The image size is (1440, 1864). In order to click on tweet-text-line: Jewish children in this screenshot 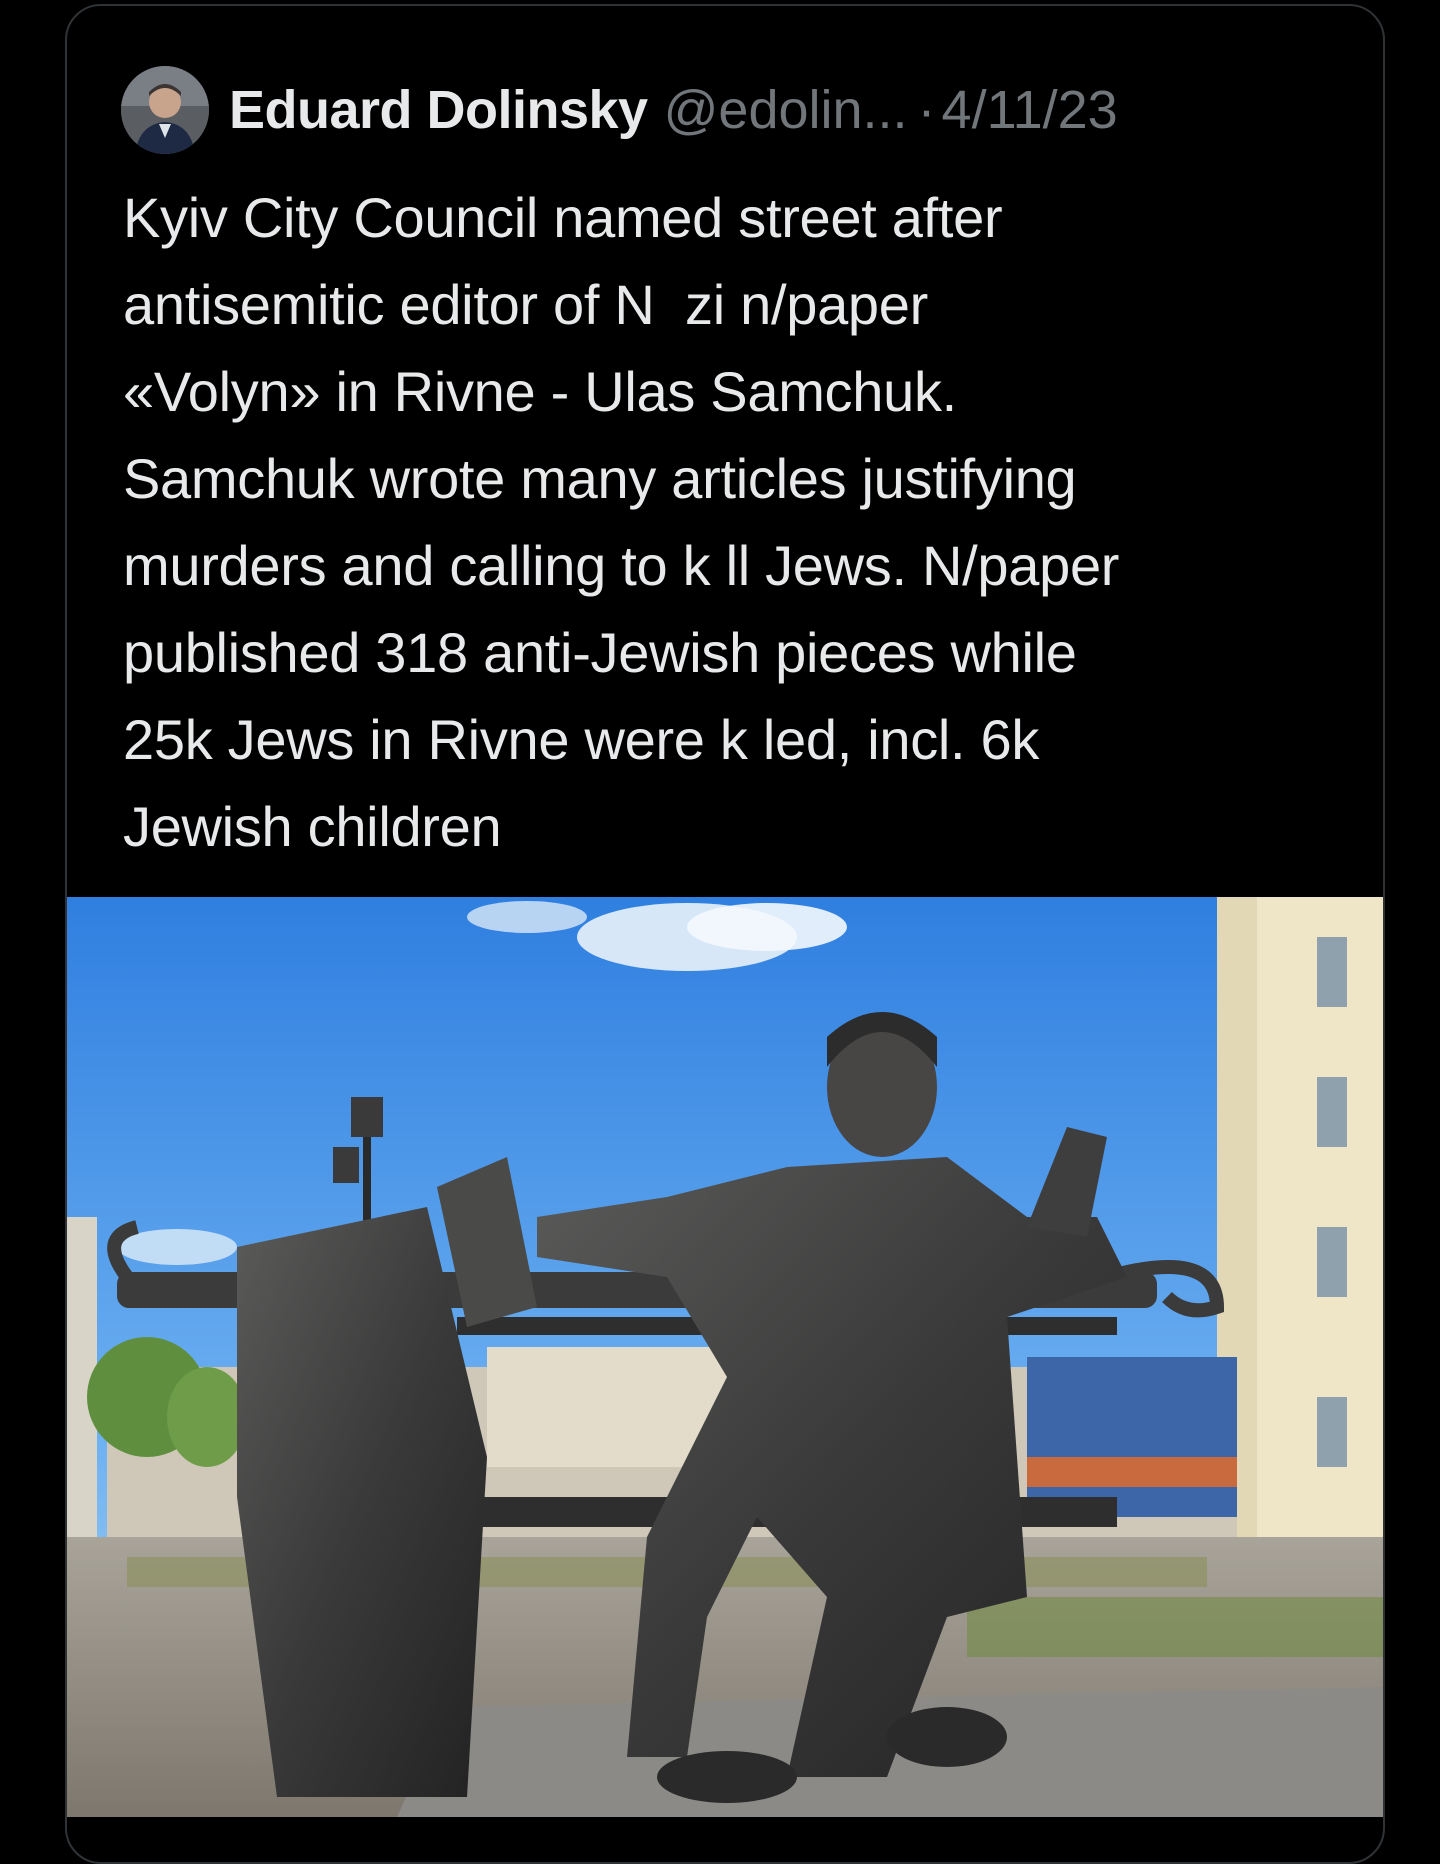, I will do `click(312, 826)`.